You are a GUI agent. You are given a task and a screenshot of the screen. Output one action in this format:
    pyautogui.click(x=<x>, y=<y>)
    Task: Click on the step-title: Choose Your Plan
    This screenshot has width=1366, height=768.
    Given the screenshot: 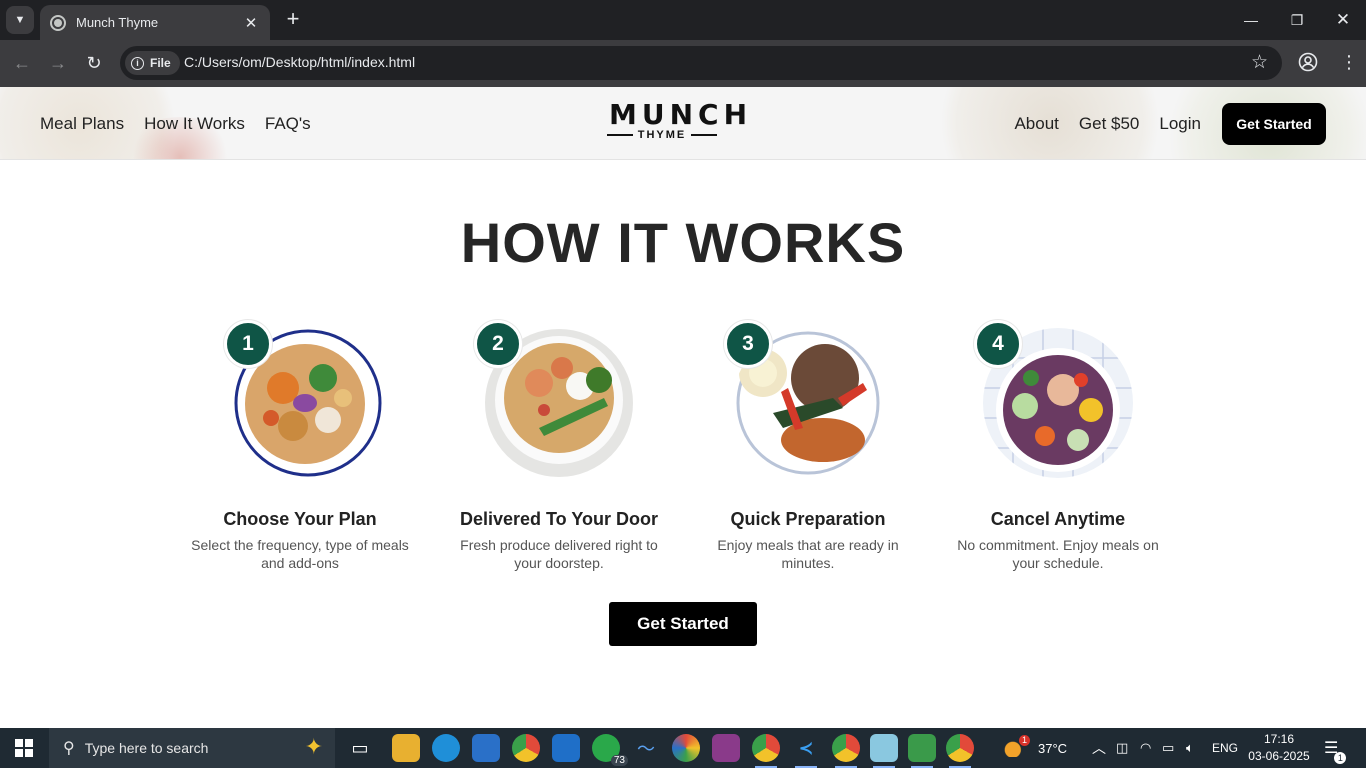 What is the action you would take?
    pyautogui.click(x=300, y=519)
    